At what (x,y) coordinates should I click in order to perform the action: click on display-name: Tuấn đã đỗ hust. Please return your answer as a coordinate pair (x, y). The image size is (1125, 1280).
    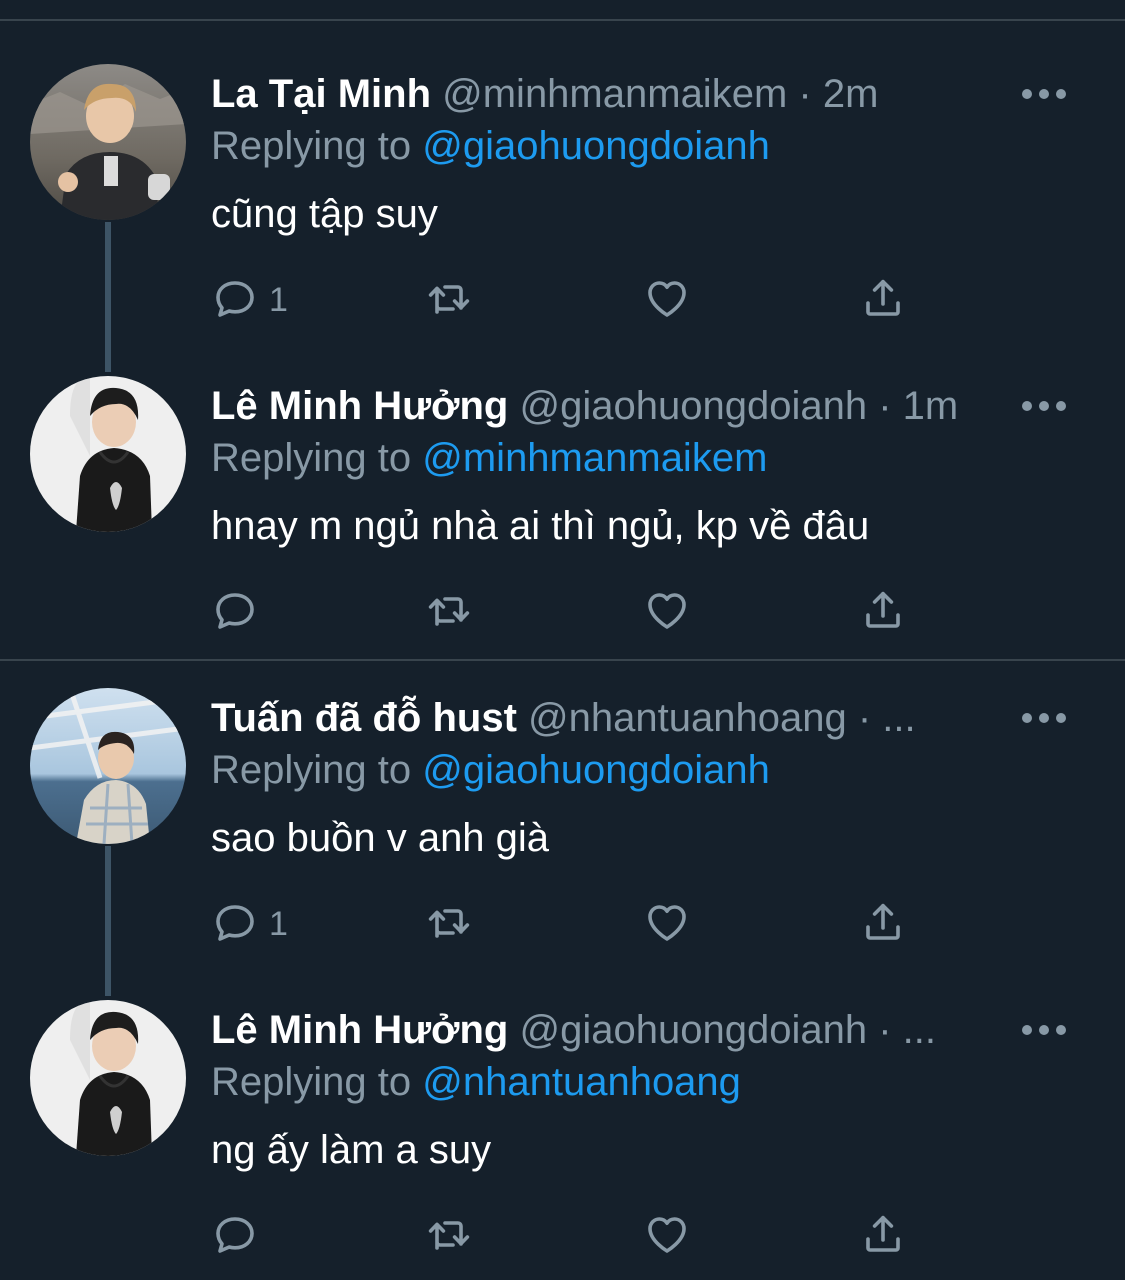
    Looking at the image, I should click on (364, 718).